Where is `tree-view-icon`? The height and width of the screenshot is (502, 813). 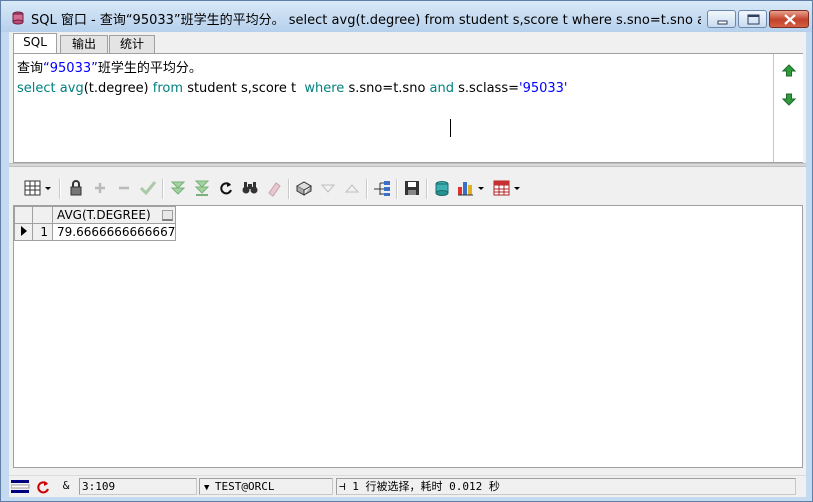 tree-view-icon is located at coordinates (382, 188).